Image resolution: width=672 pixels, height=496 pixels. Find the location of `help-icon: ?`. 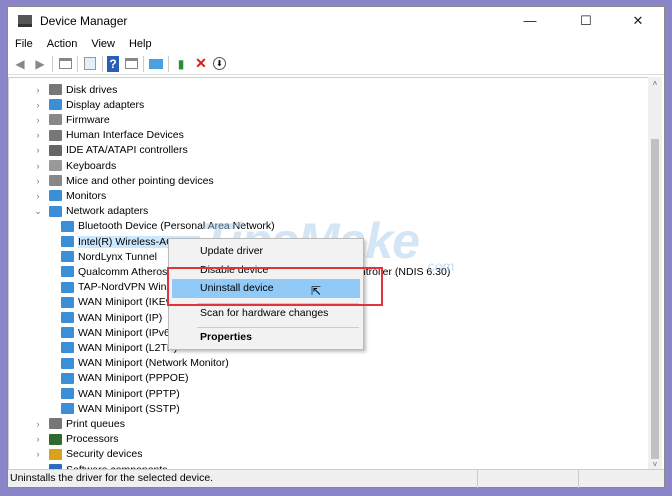

help-icon: ? is located at coordinates (113, 63).